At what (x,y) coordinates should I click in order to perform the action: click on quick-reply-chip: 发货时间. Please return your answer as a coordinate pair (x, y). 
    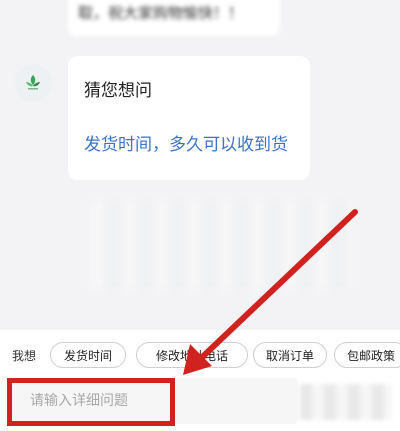
    Looking at the image, I should click on (88, 355).